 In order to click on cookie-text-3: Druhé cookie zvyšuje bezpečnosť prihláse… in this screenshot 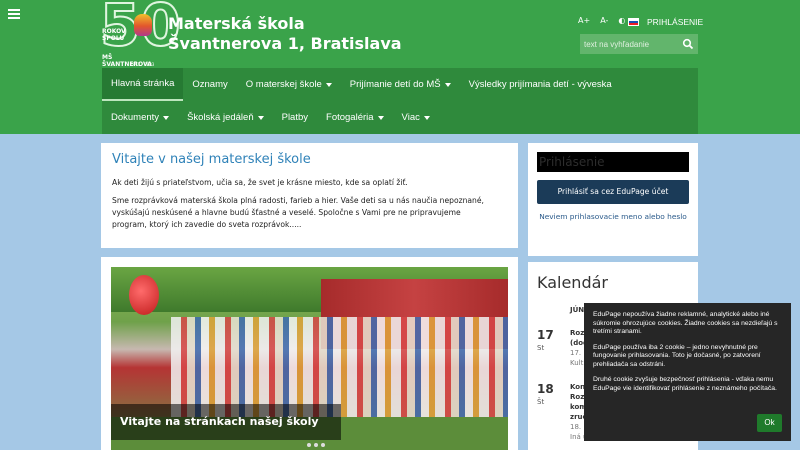, I will do `click(685, 384)`.